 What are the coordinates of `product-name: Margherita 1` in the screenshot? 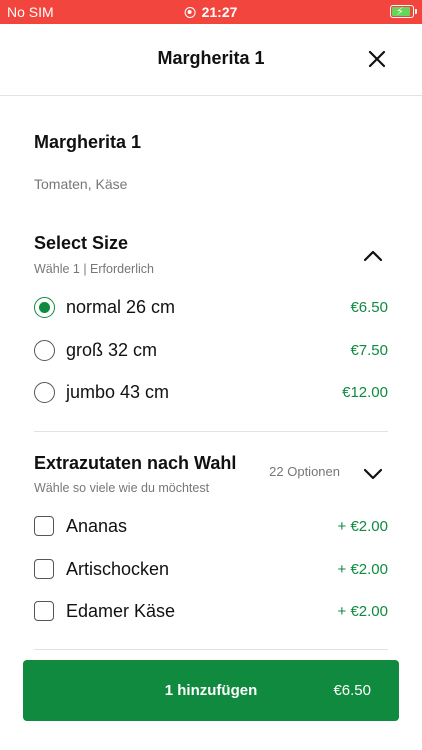 It's located at (88, 142).